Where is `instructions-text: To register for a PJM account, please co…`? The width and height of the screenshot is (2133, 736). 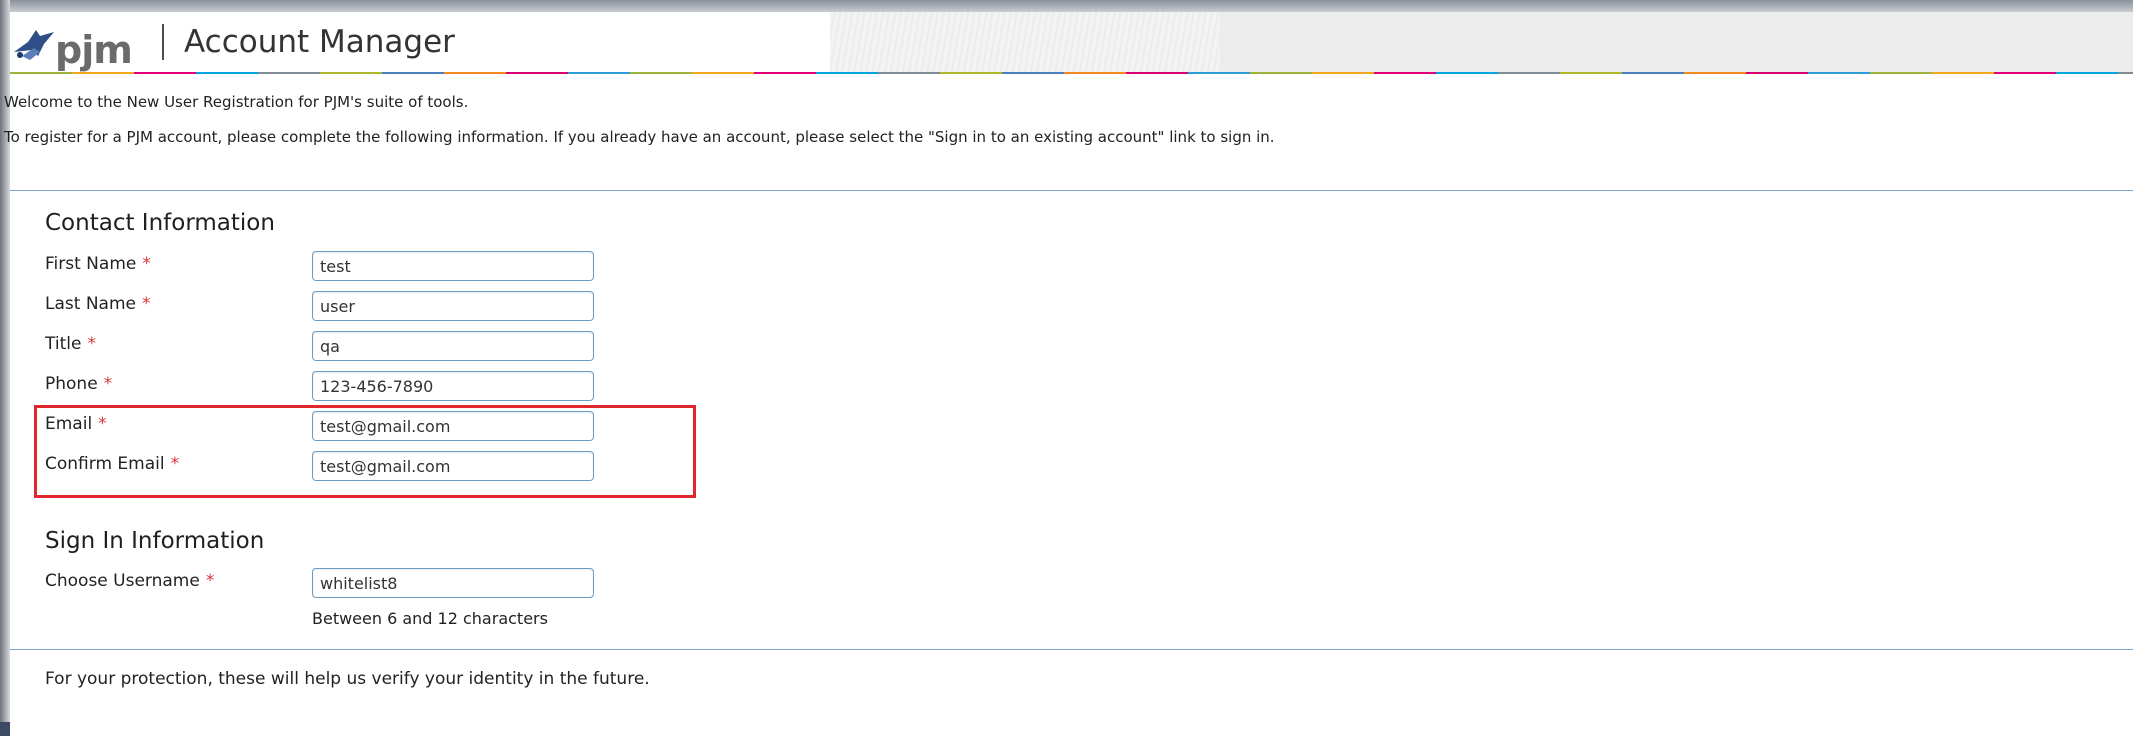 instructions-text: To register for a PJM account, please co… is located at coordinates (639, 137).